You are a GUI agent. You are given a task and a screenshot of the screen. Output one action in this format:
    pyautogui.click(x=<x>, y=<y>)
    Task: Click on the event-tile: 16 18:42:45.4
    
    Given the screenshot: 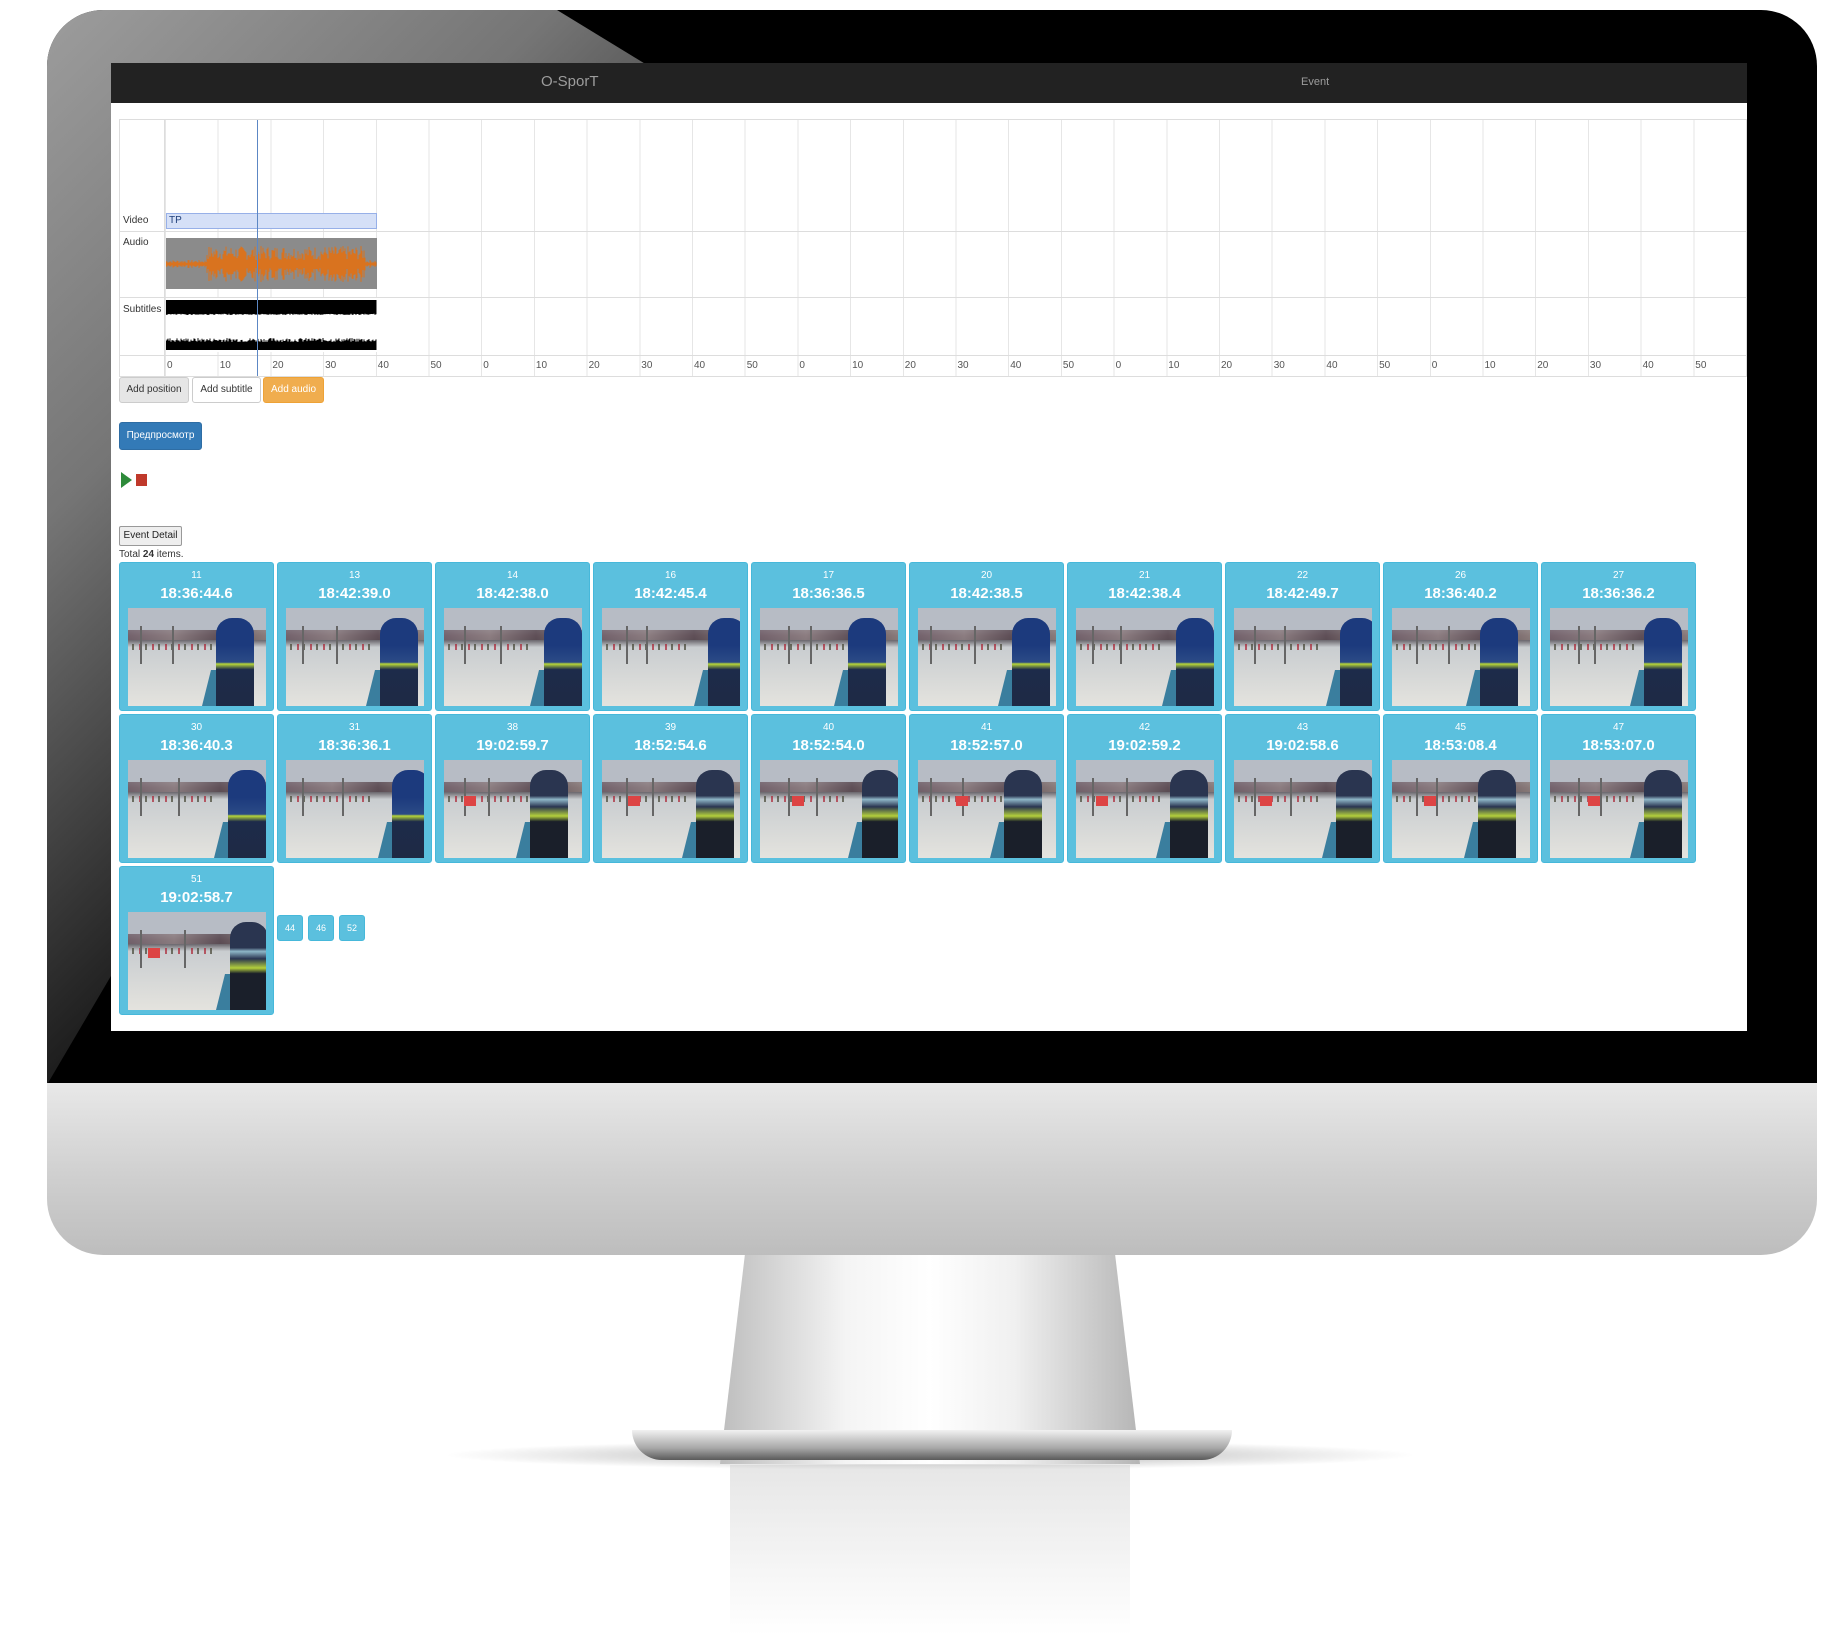 What is the action you would take?
    pyautogui.click(x=670, y=636)
    